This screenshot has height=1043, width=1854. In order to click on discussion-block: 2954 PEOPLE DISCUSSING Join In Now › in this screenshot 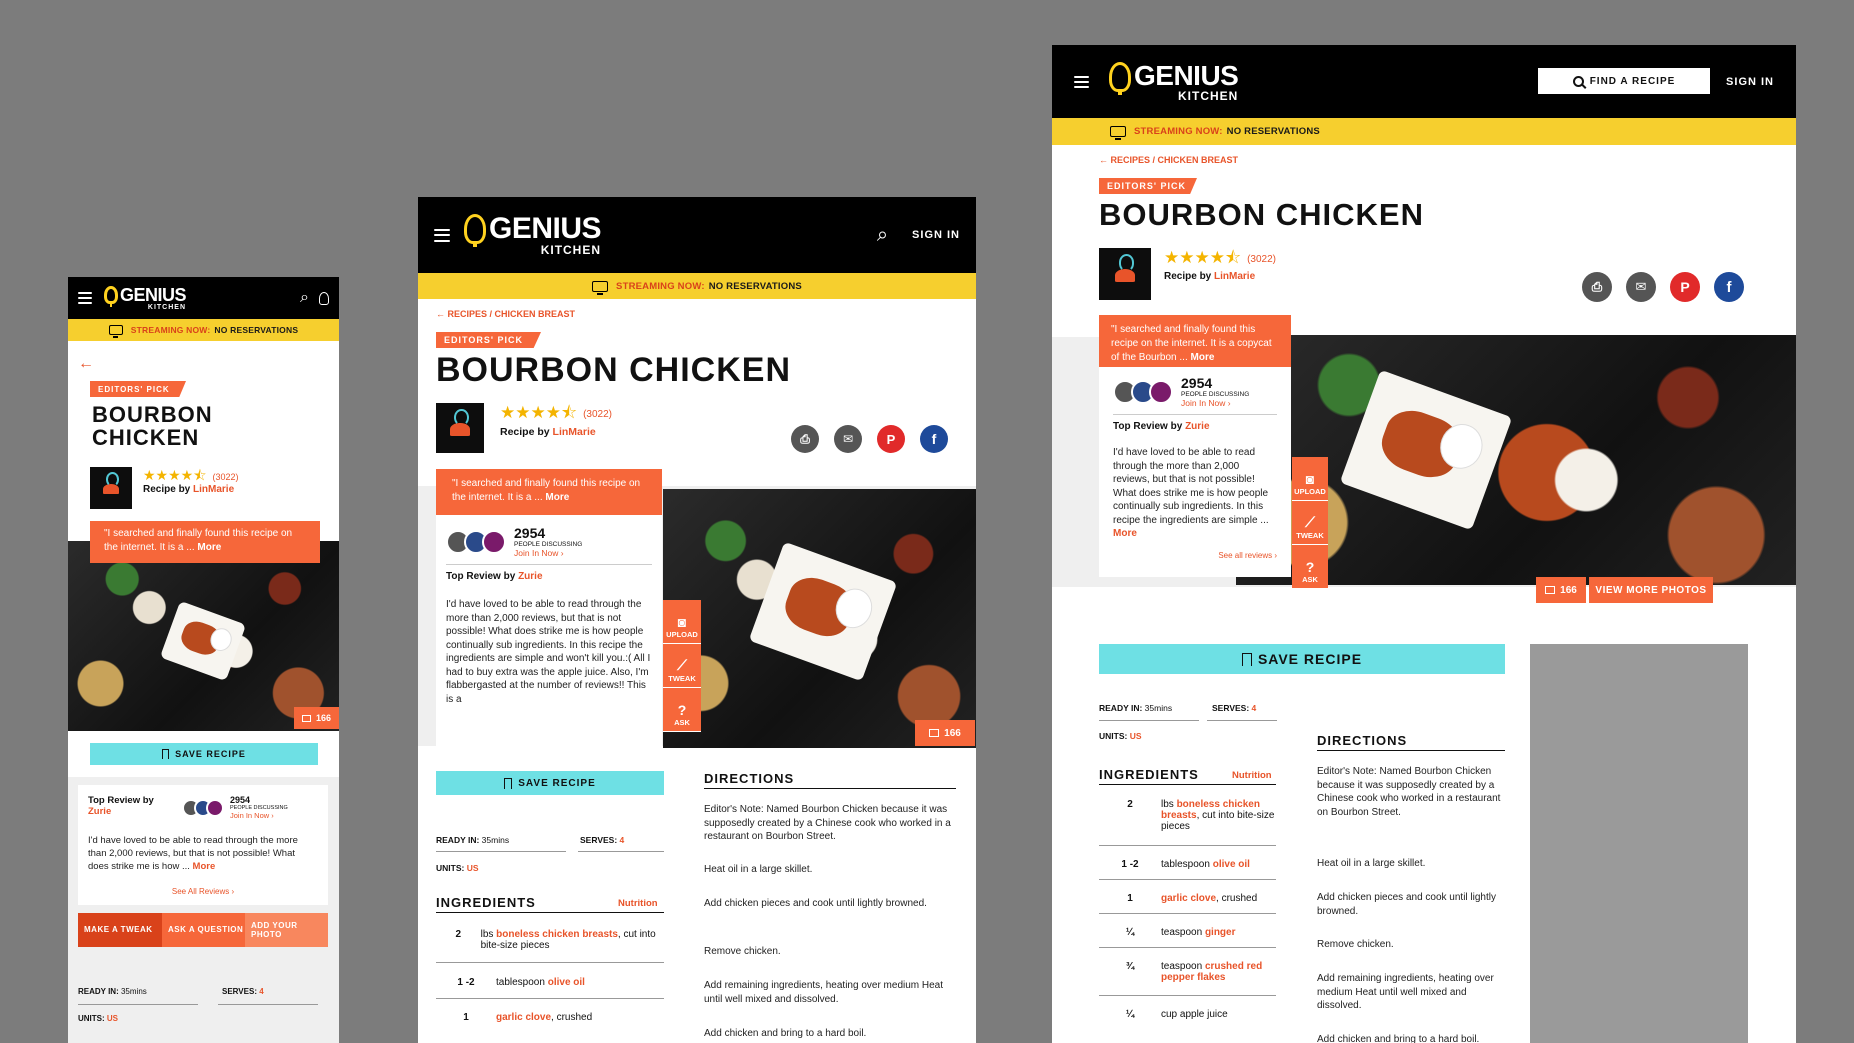, I will do `click(235, 807)`.